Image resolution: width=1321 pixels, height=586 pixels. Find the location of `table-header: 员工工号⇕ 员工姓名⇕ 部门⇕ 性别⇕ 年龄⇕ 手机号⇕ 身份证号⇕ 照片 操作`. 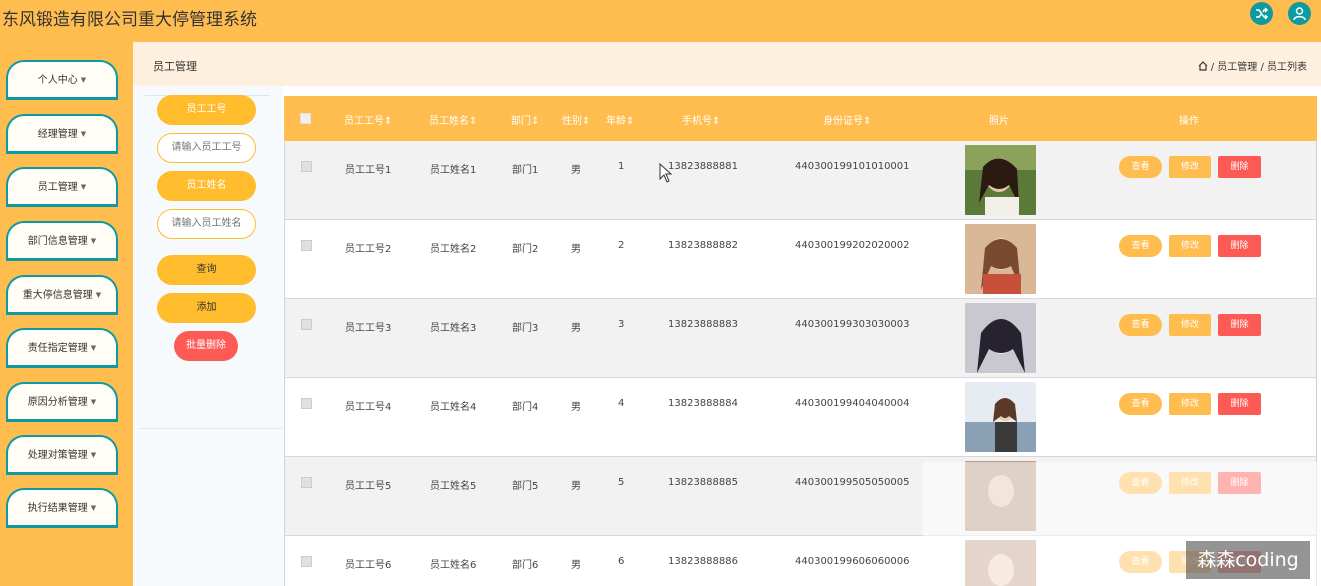

table-header: 员工工号⇕ 员工姓名⇕ 部门⇕ 性别⇕ 年龄⇕ 手机号⇕ 身份证号⇕ 照片 操作 is located at coordinates (800, 118).